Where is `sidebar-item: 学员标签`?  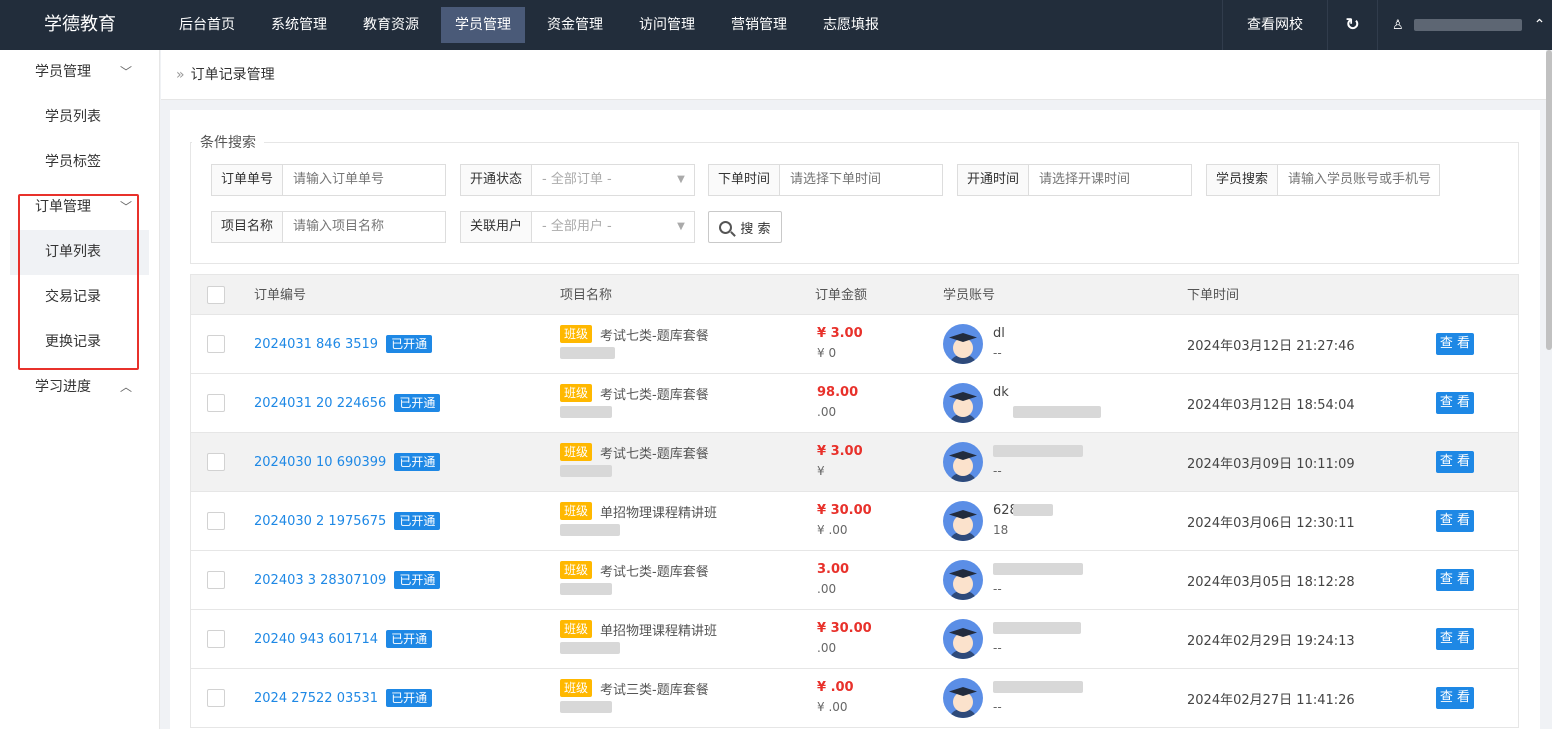
sidebar-item: 学员标签 is located at coordinates (79, 162).